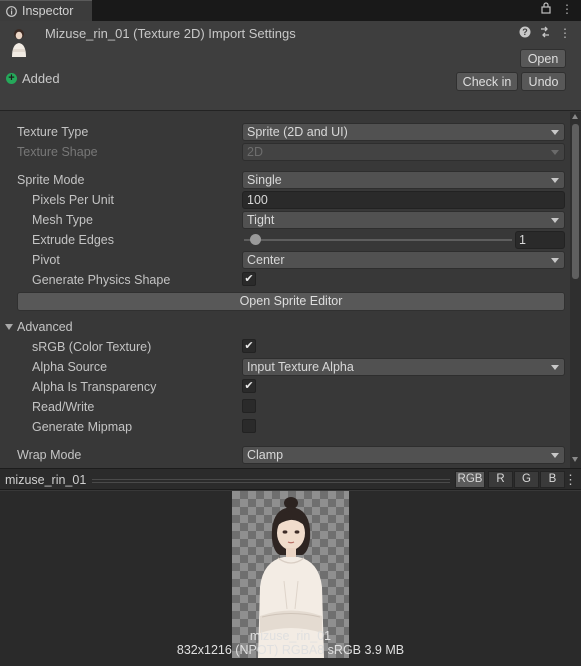 This screenshot has width=581, height=666. I want to click on srgb-row: sRGB (Color Texture) ✔, so click(285, 347).